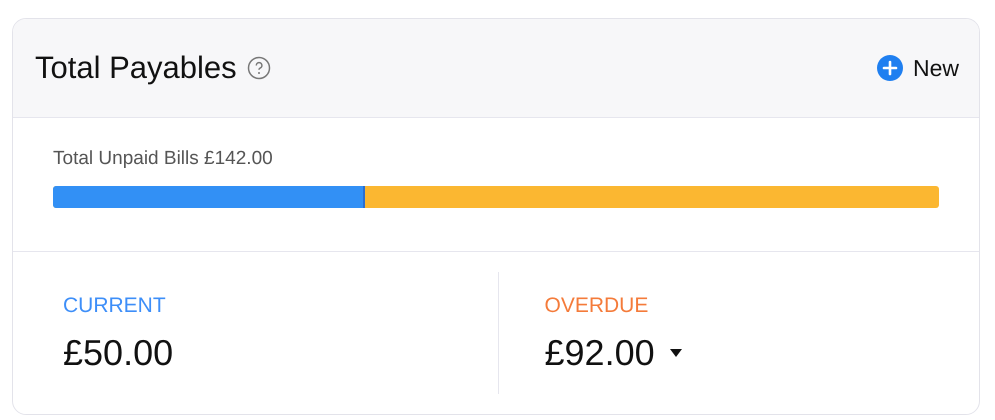 The height and width of the screenshot is (420, 995). What do you see at coordinates (889, 68) in the screenshot?
I see `plus-icon` at bounding box center [889, 68].